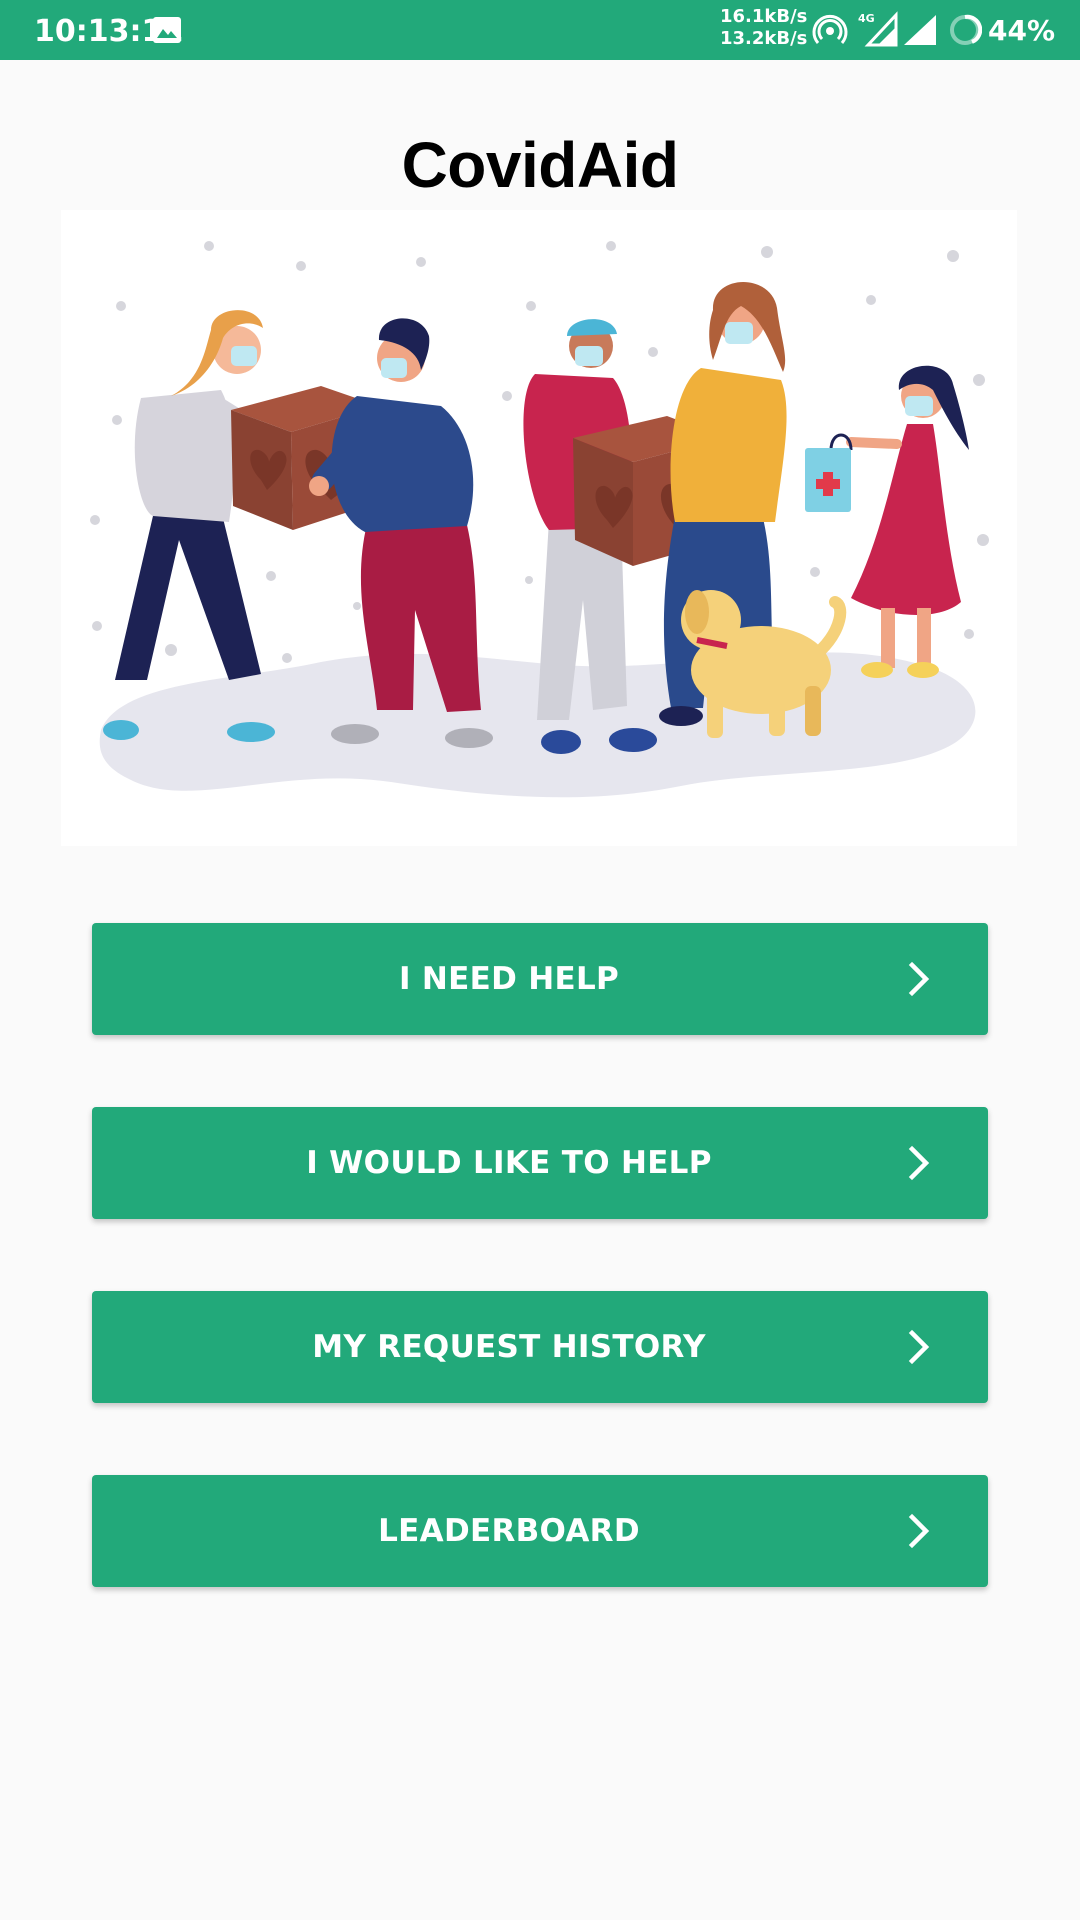 The width and height of the screenshot is (1080, 1920). What do you see at coordinates (509, 1347) in the screenshot?
I see `request-history-label: MY REQUEST HISTORY` at bounding box center [509, 1347].